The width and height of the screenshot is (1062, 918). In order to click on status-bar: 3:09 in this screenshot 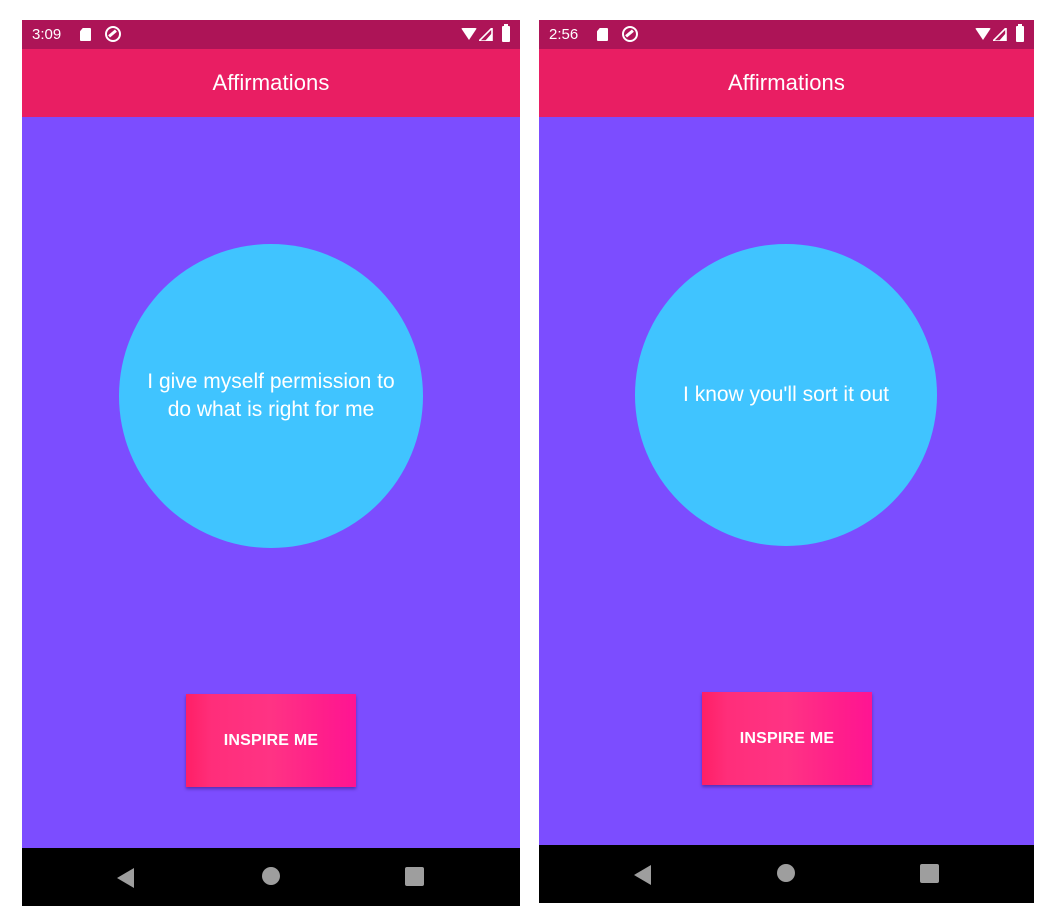, I will do `click(271, 34)`.